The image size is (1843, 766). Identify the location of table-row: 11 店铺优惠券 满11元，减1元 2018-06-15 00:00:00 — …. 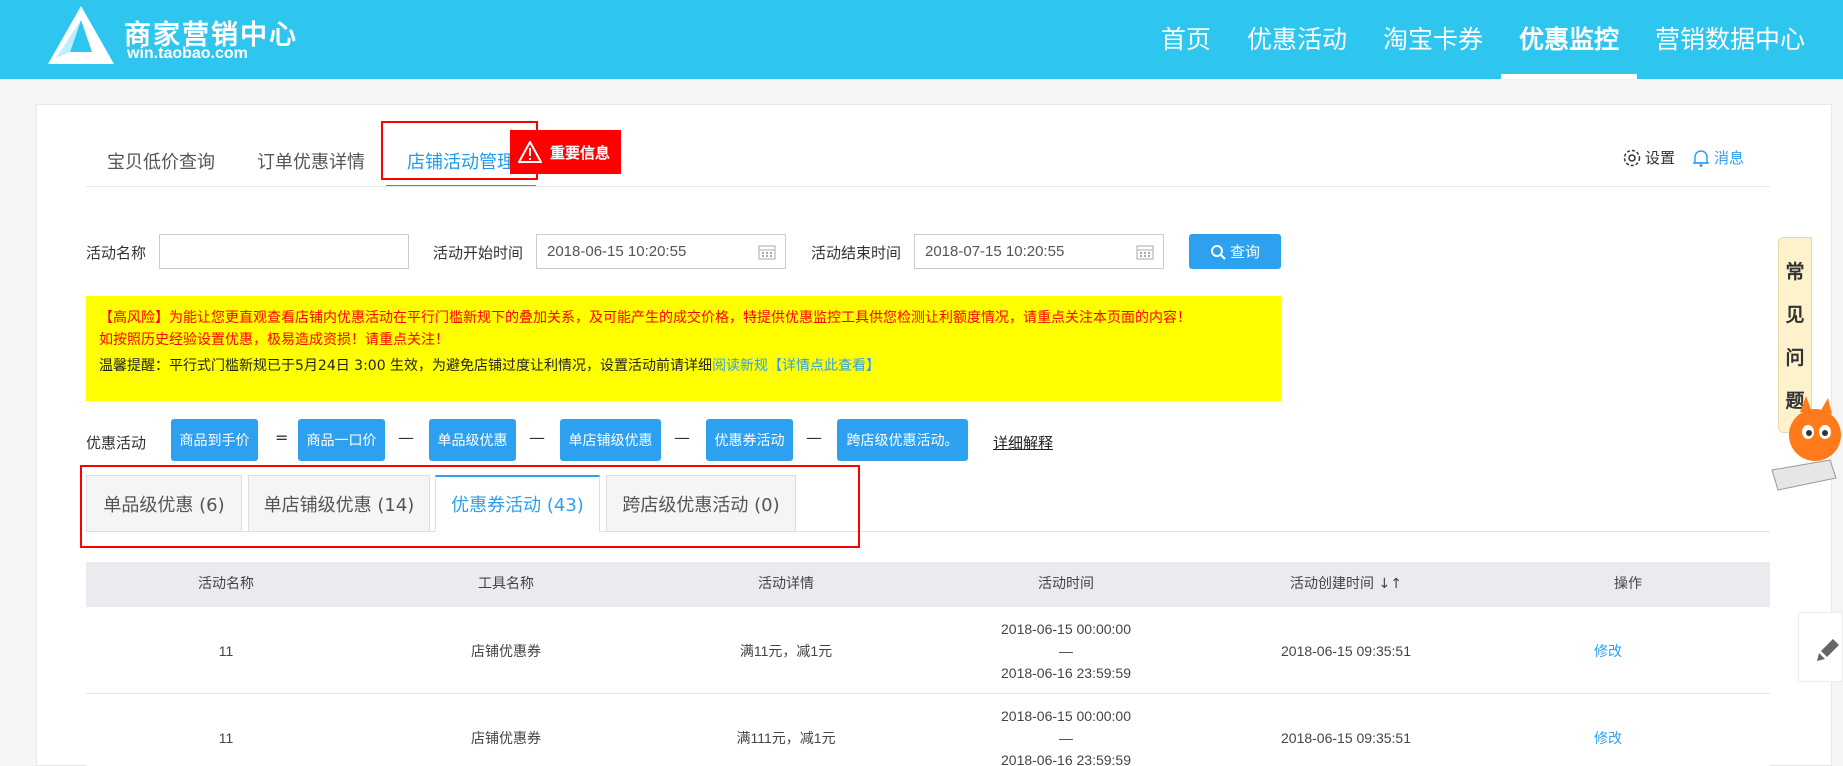
(928, 650).